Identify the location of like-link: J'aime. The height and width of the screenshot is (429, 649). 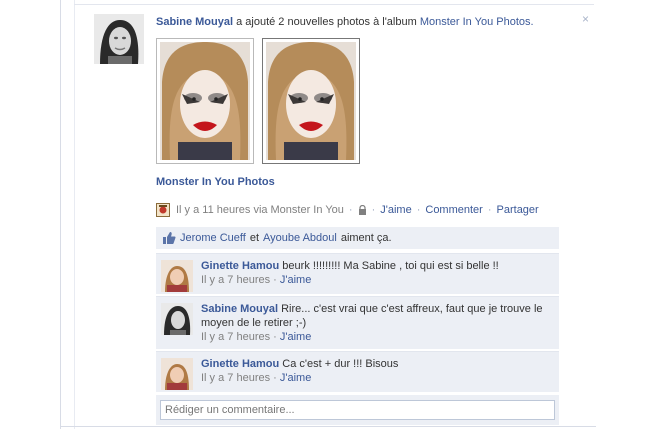
(395, 210).